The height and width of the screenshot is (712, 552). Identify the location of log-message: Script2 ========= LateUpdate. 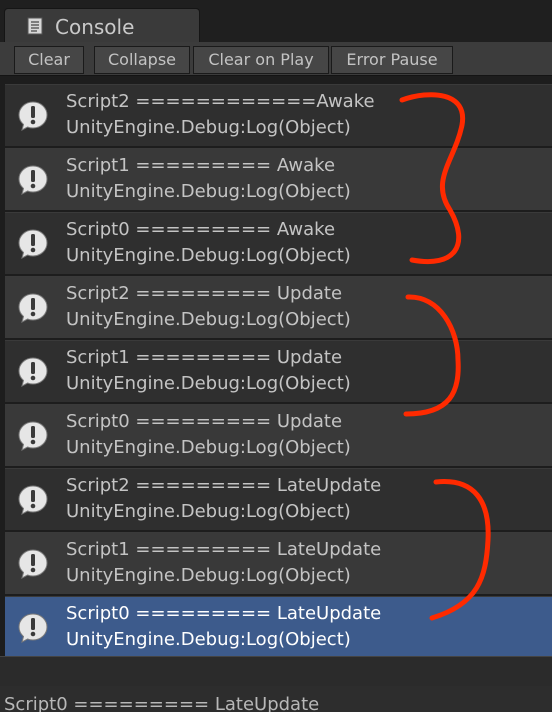
(224, 485).